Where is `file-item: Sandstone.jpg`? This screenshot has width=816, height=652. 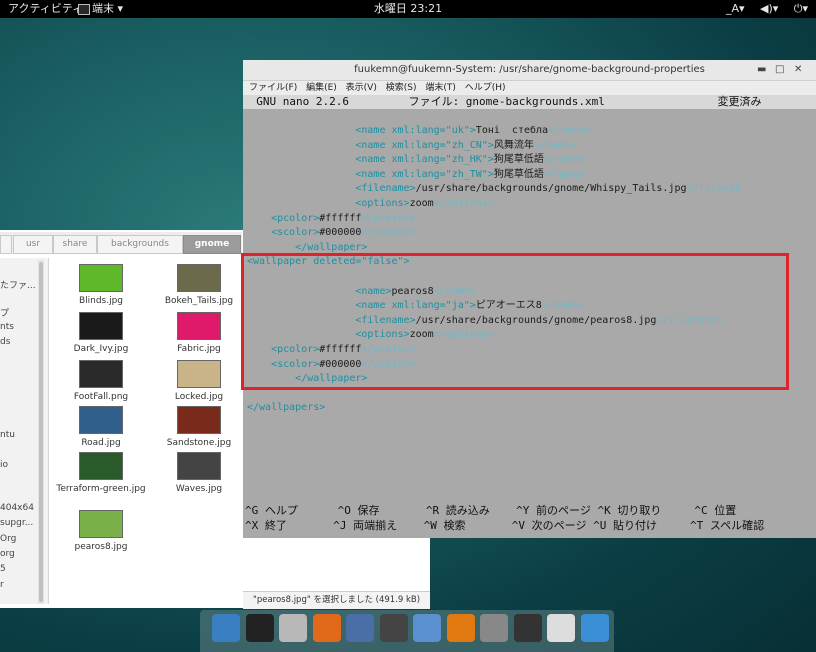
file-item: Sandstone.jpg is located at coordinates (199, 427).